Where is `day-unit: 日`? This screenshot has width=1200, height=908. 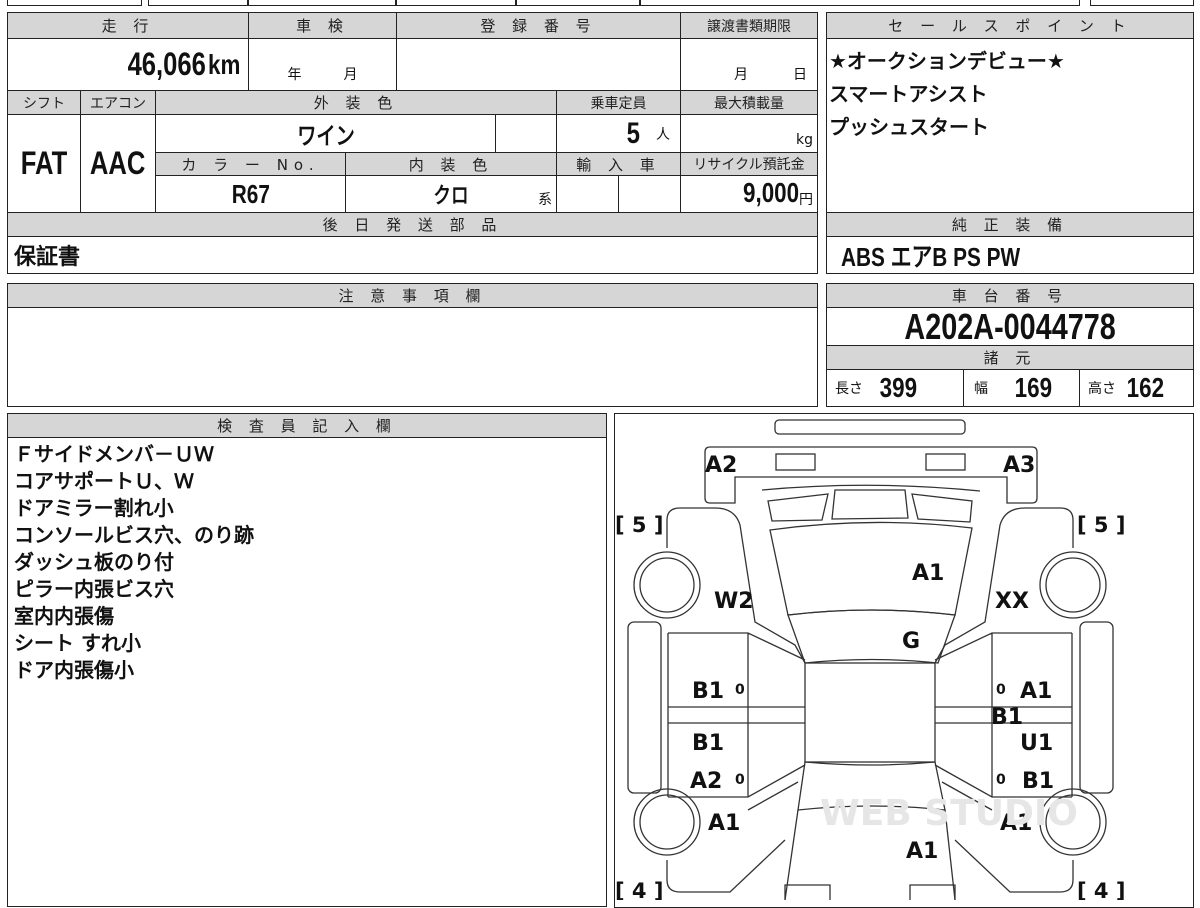 day-unit: 日 is located at coordinates (800, 75).